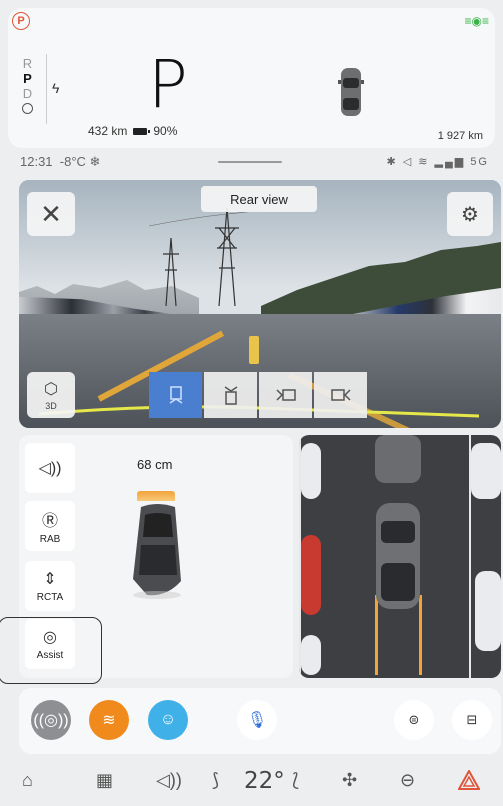 This screenshot has width=503, height=806. Describe the element at coordinates (254, 350) in the screenshot. I see `lane-marking` at that location.